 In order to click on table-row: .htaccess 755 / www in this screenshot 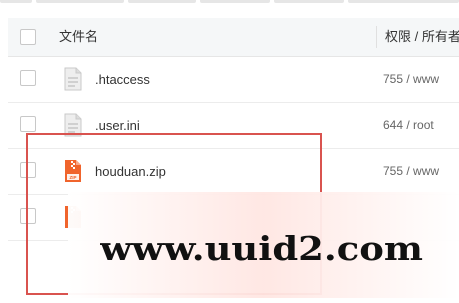, I will do `click(233, 80)`.